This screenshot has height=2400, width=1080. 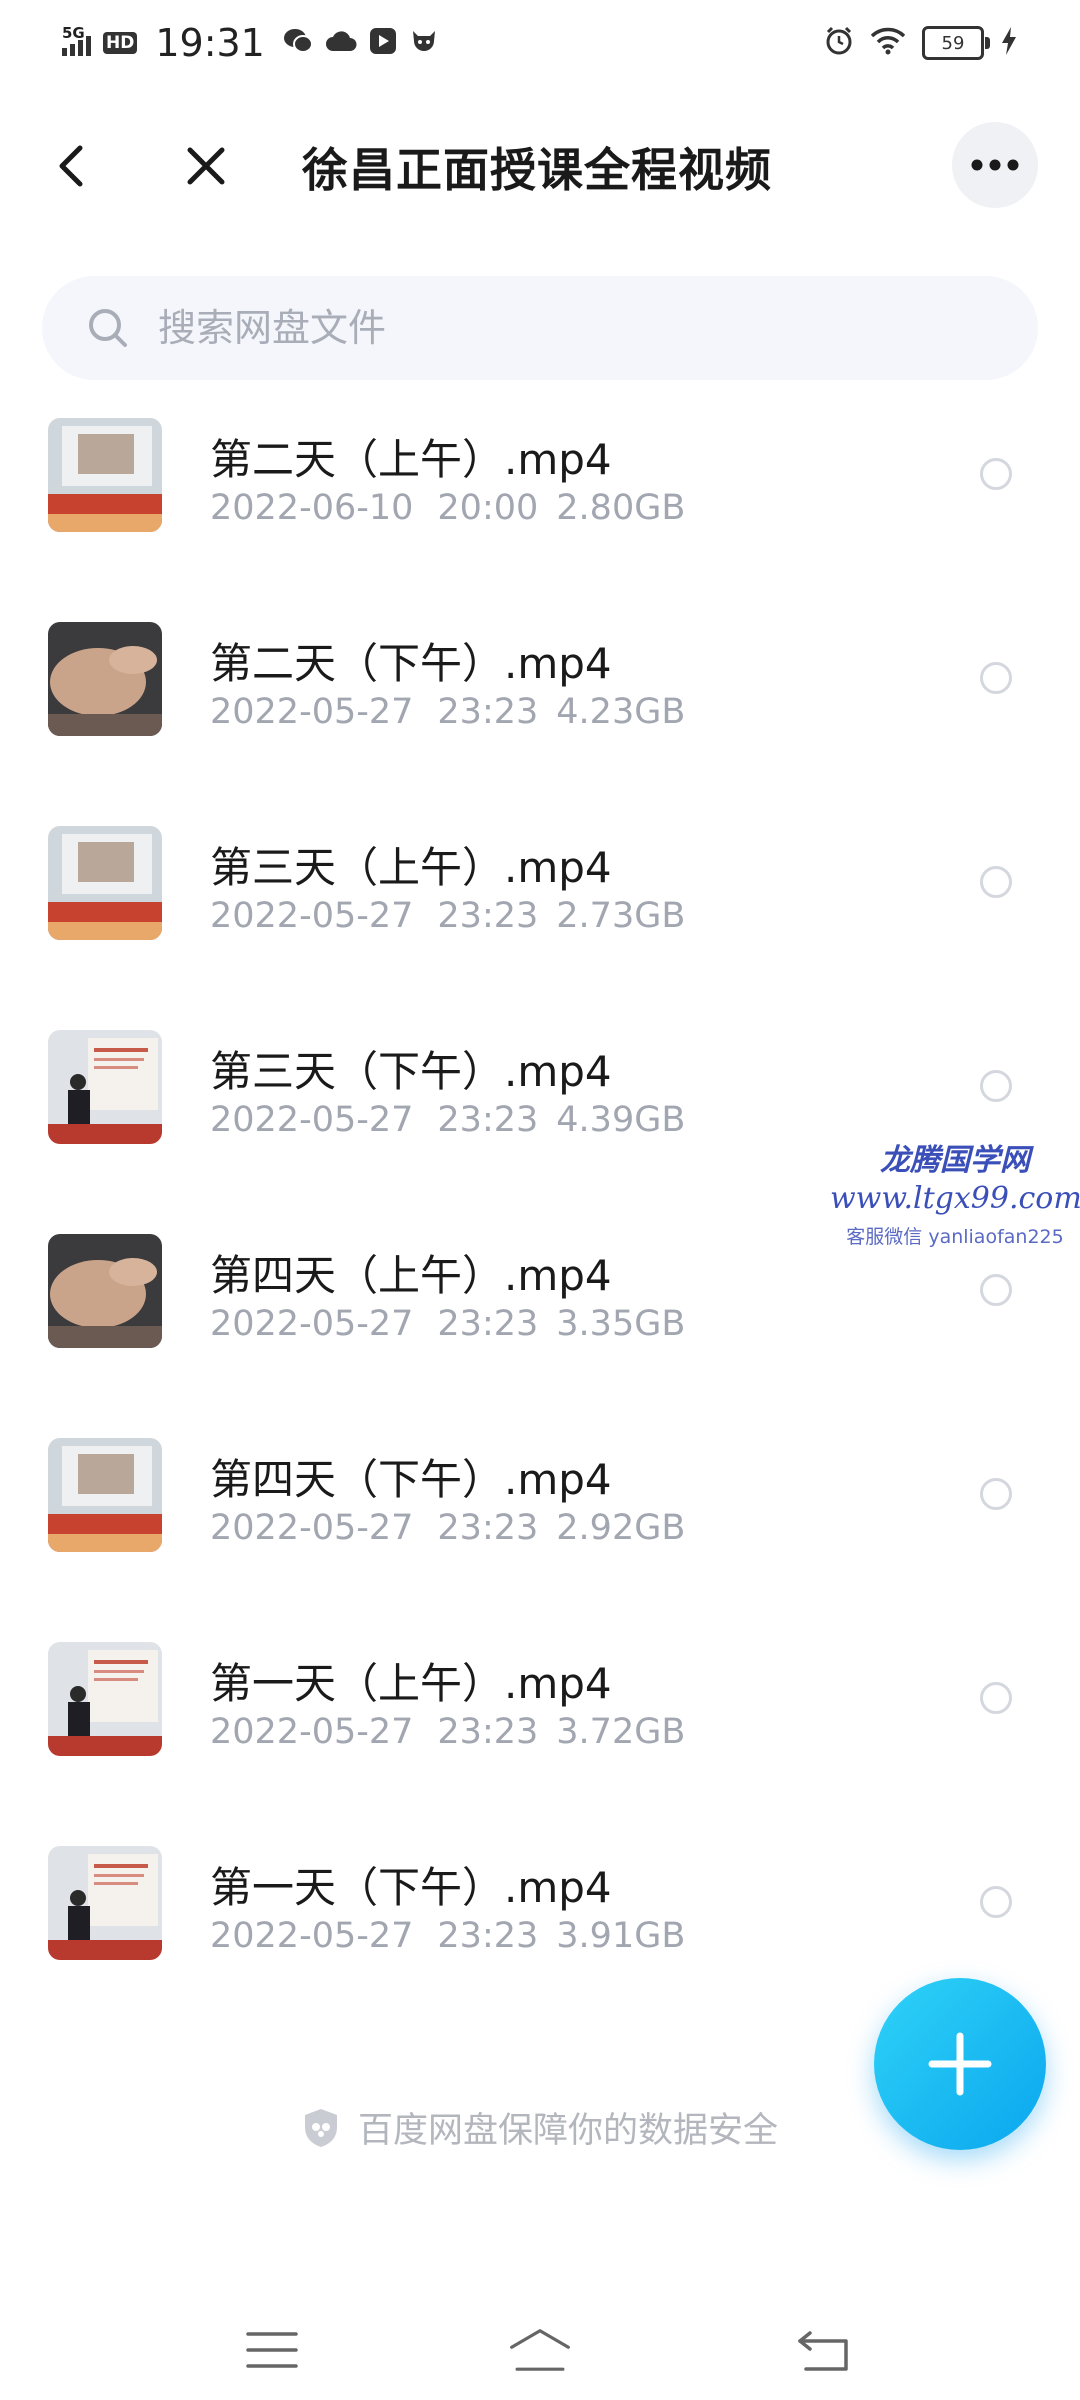 I want to click on file-meta: 2022-05-27 23:23 3.91GB, so click(x=447, y=1936).